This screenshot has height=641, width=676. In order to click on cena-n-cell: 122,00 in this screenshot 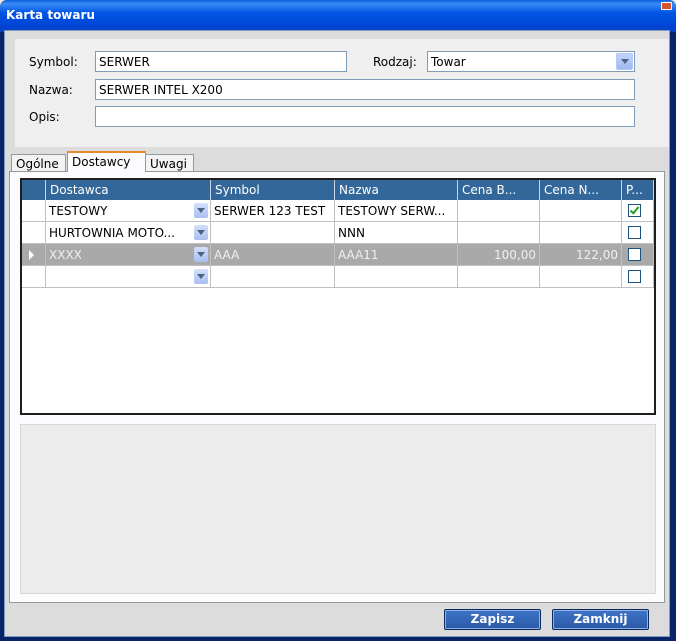, I will do `click(581, 255)`.